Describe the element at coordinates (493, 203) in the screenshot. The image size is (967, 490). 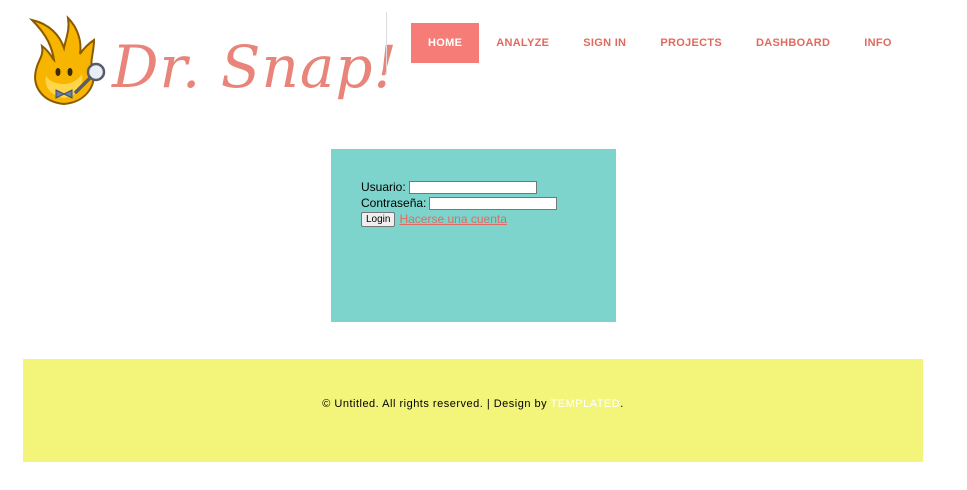
I see `password-input` at that location.